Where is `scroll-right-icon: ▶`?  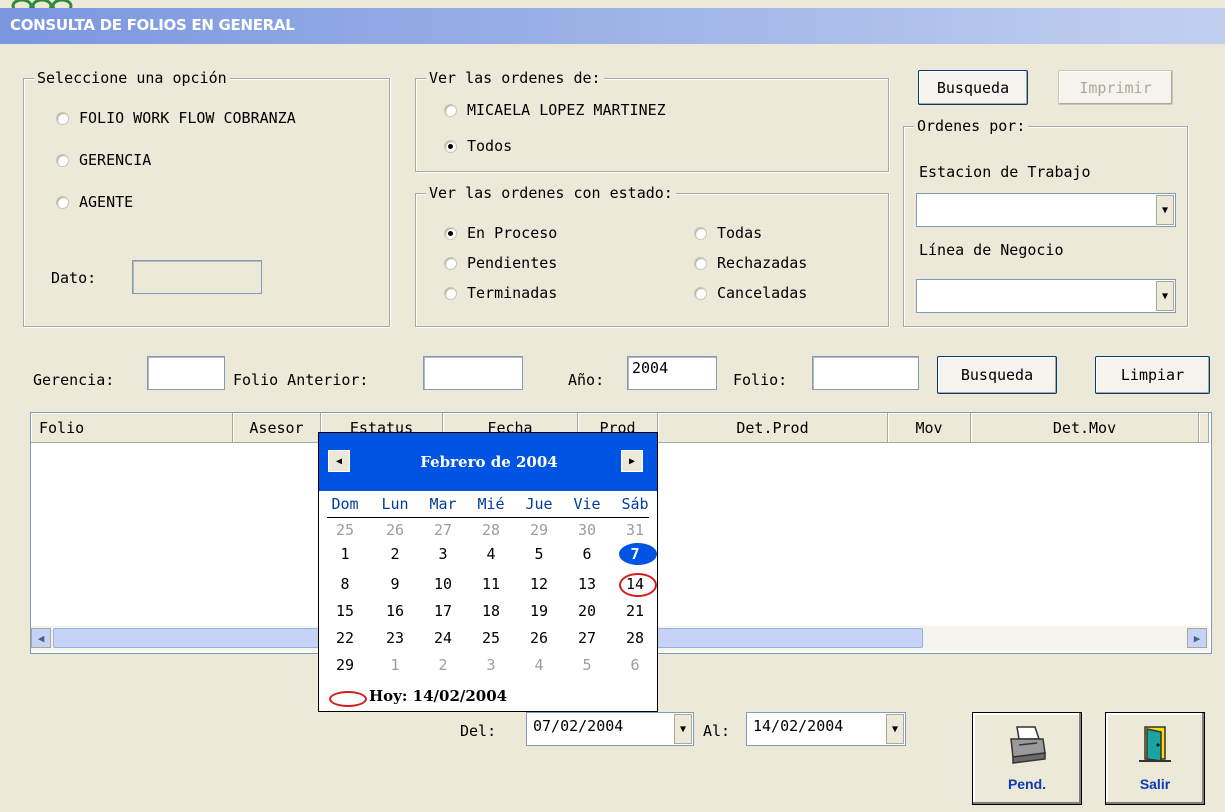
scroll-right-icon: ▶ is located at coordinates (1197, 638).